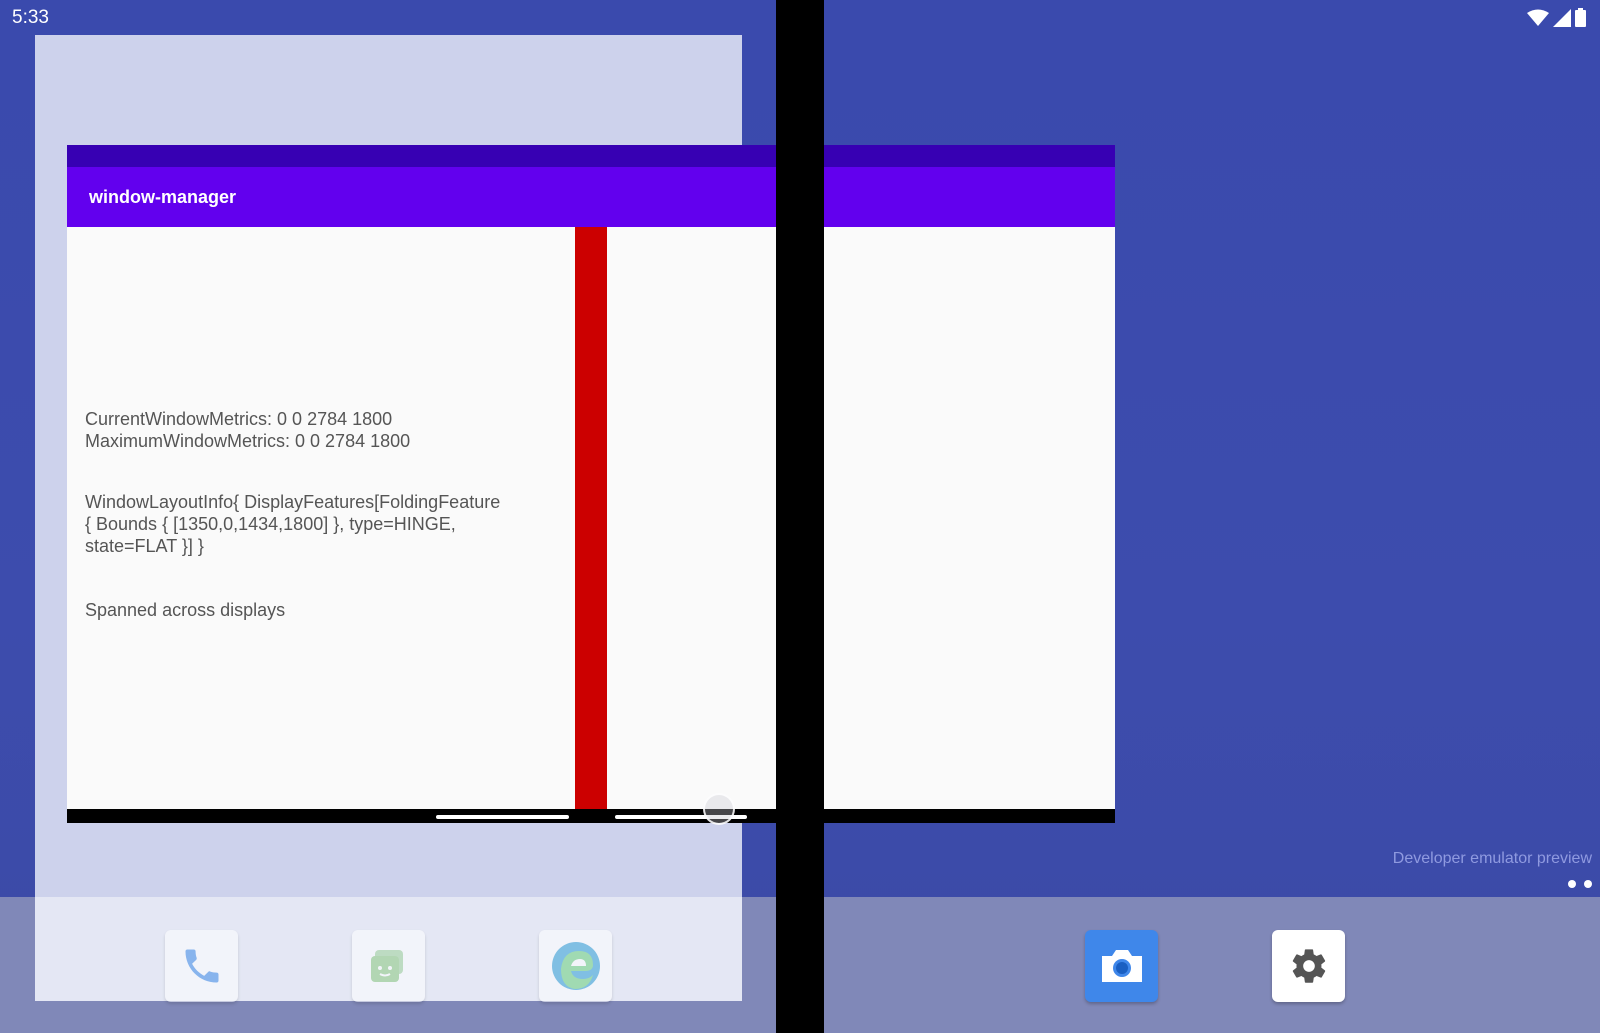 The image size is (1600, 1033). Describe the element at coordinates (239, 419) in the screenshot. I see `current-window-metrics: CurrentWindowMetrics: 0 0 2784 1800` at that location.